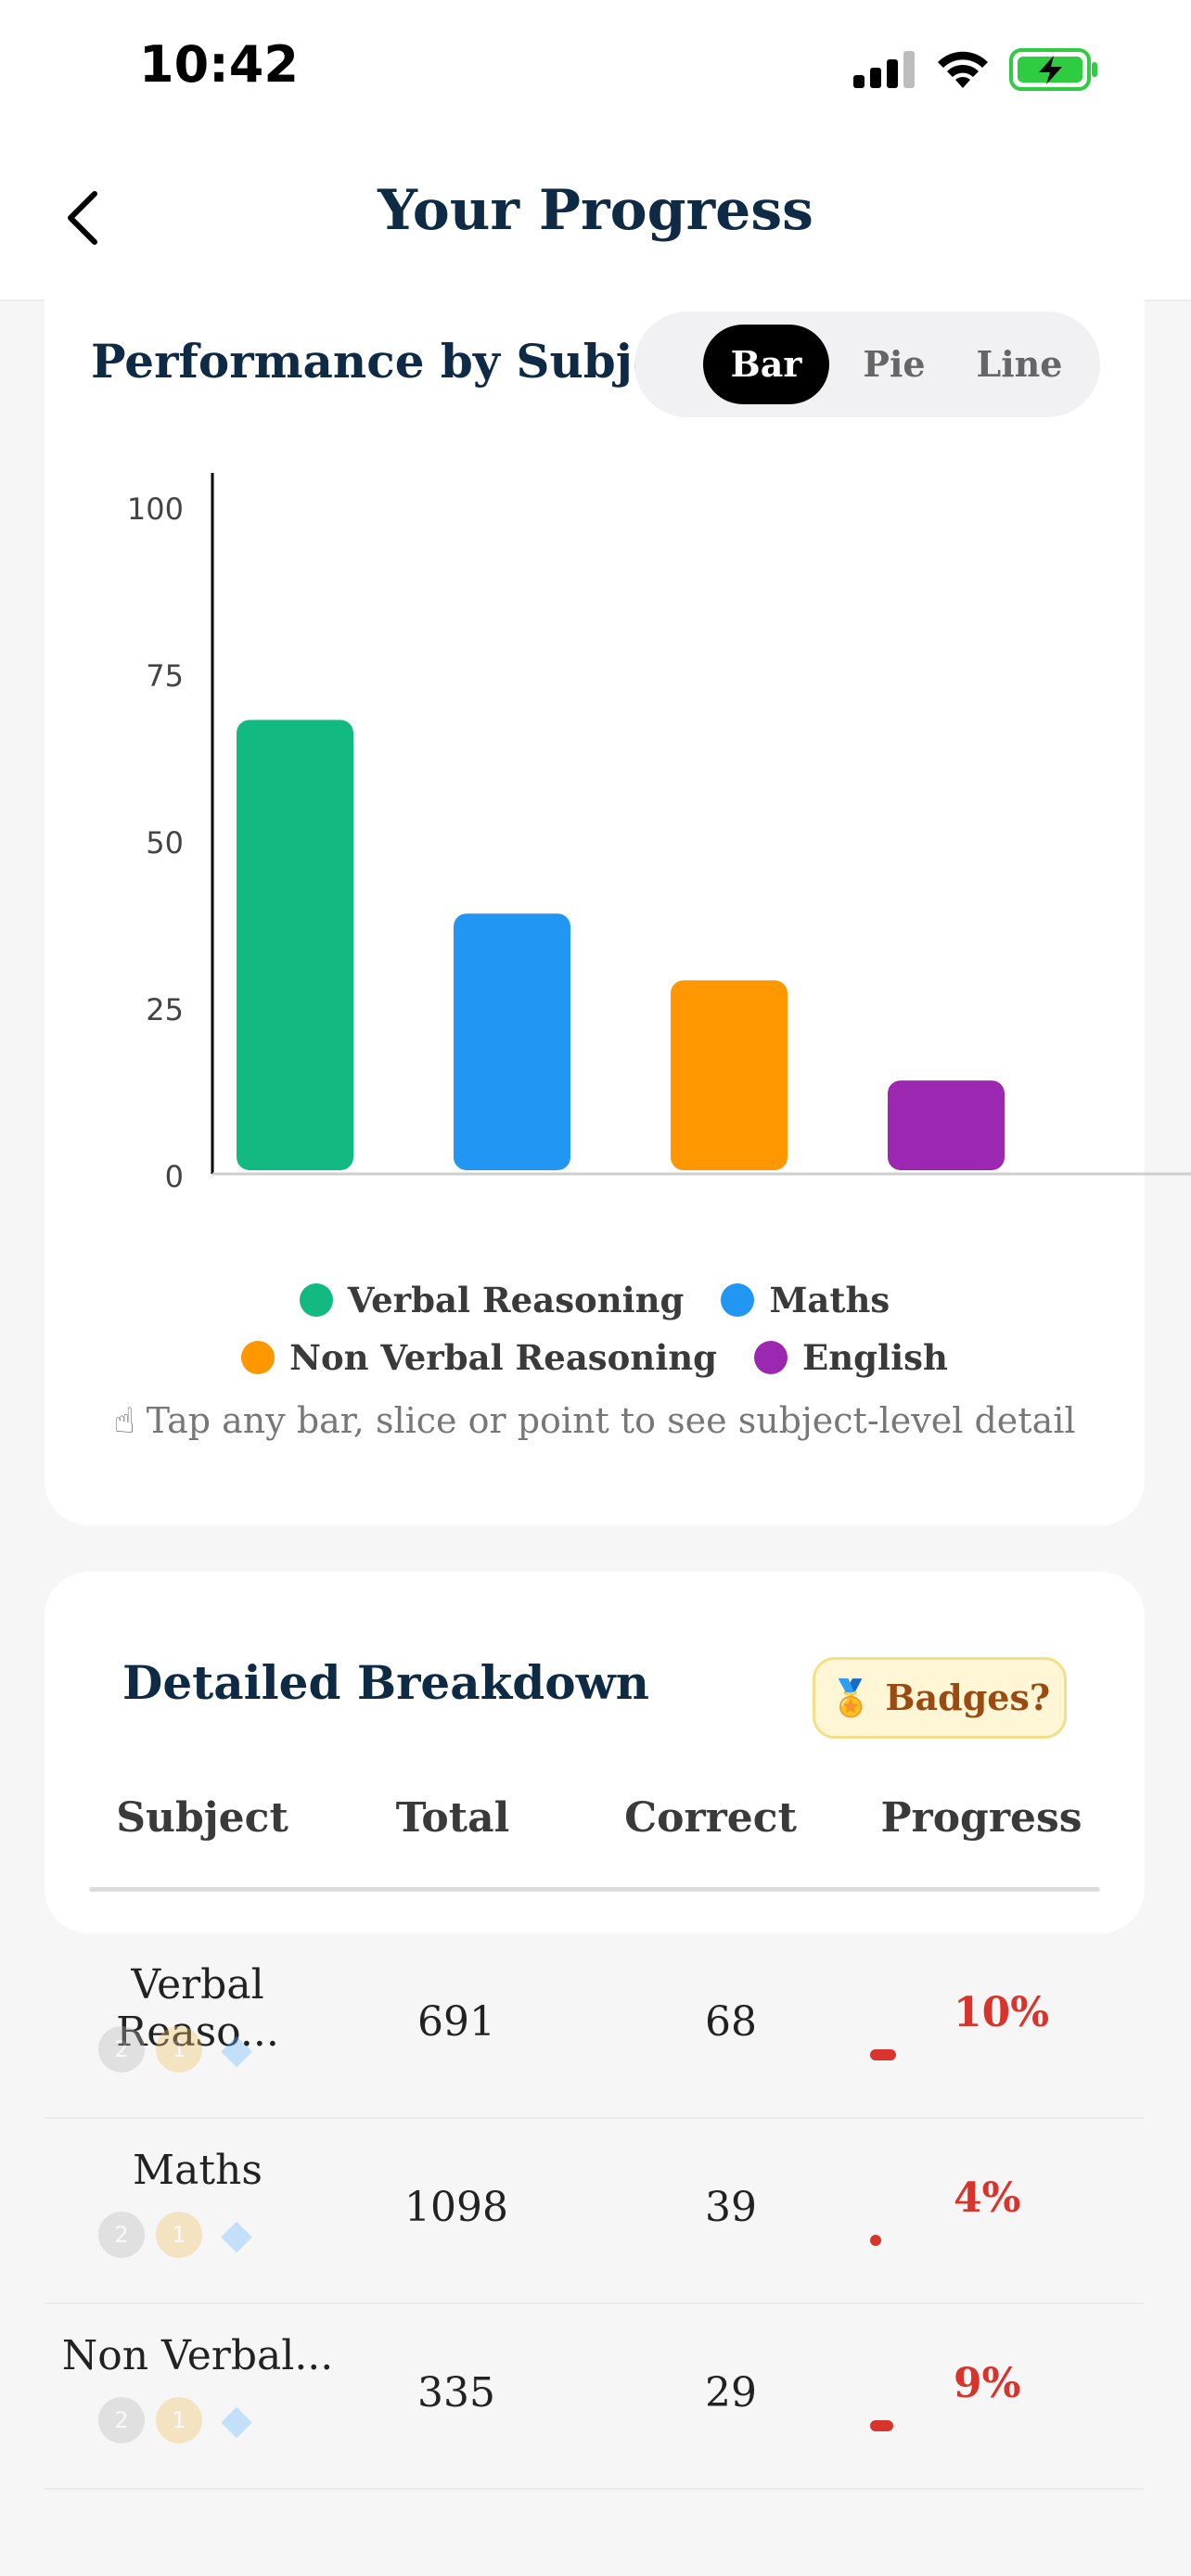  What do you see at coordinates (124, 1420) in the screenshot?
I see `pointing-hand-icon: ☝` at bounding box center [124, 1420].